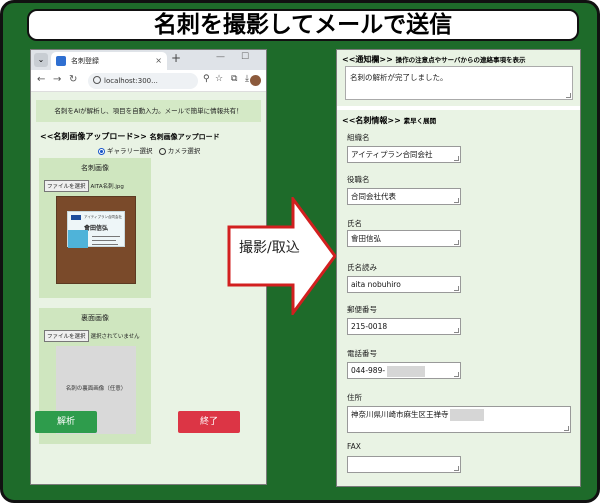 The width and height of the screenshot is (600, 503). I want to click on front-file-row: ファイルを選択 AITA名刺.jpg, so click(84, 186).